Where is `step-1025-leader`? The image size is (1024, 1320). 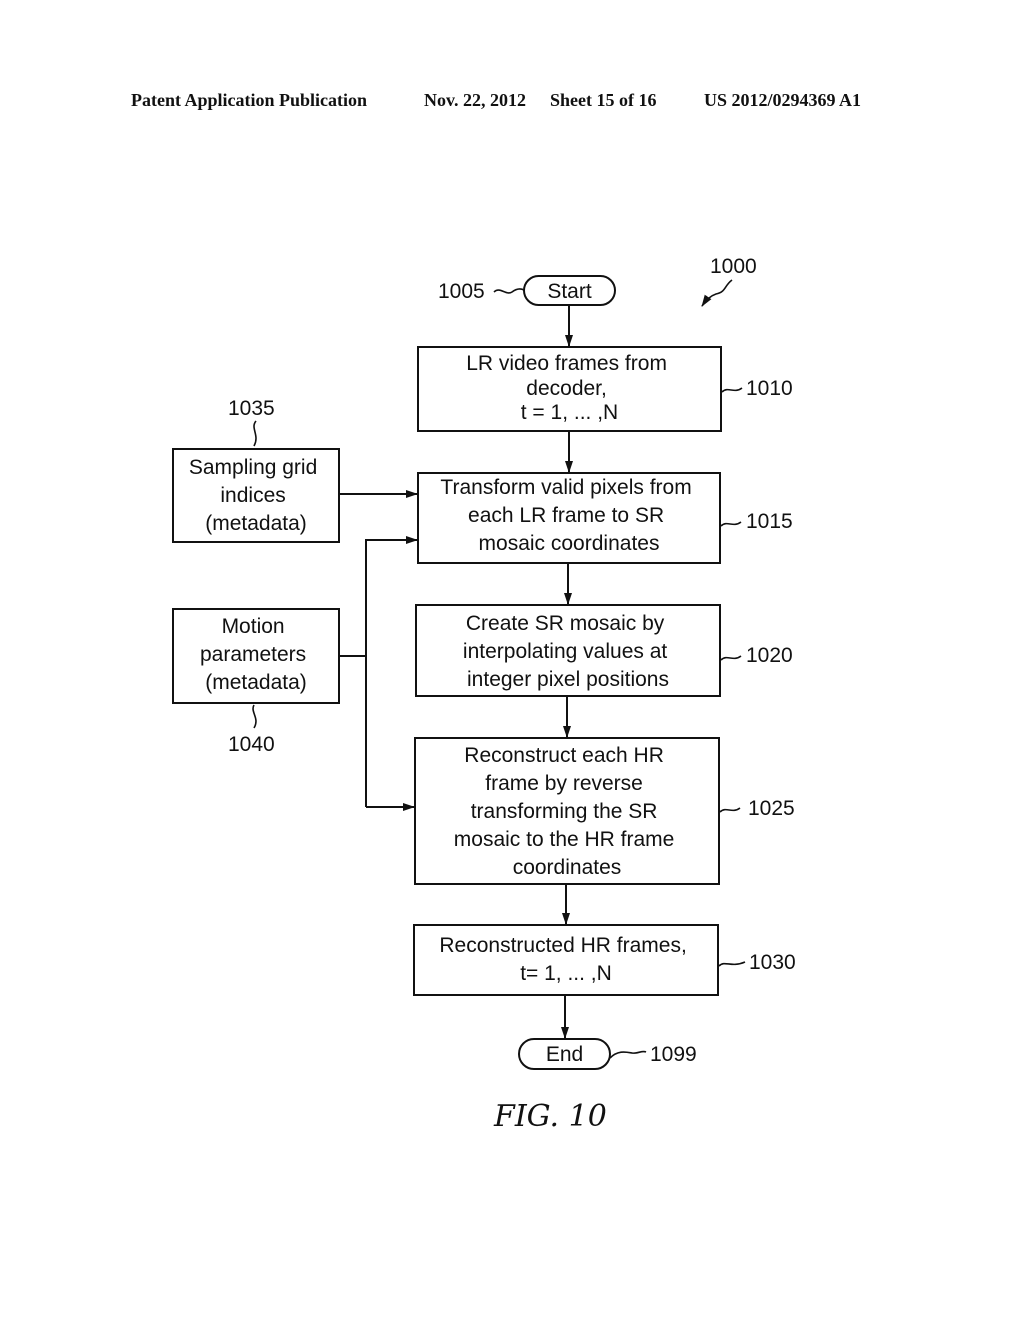
step-1025-leader is located at coordinates (730, 810).